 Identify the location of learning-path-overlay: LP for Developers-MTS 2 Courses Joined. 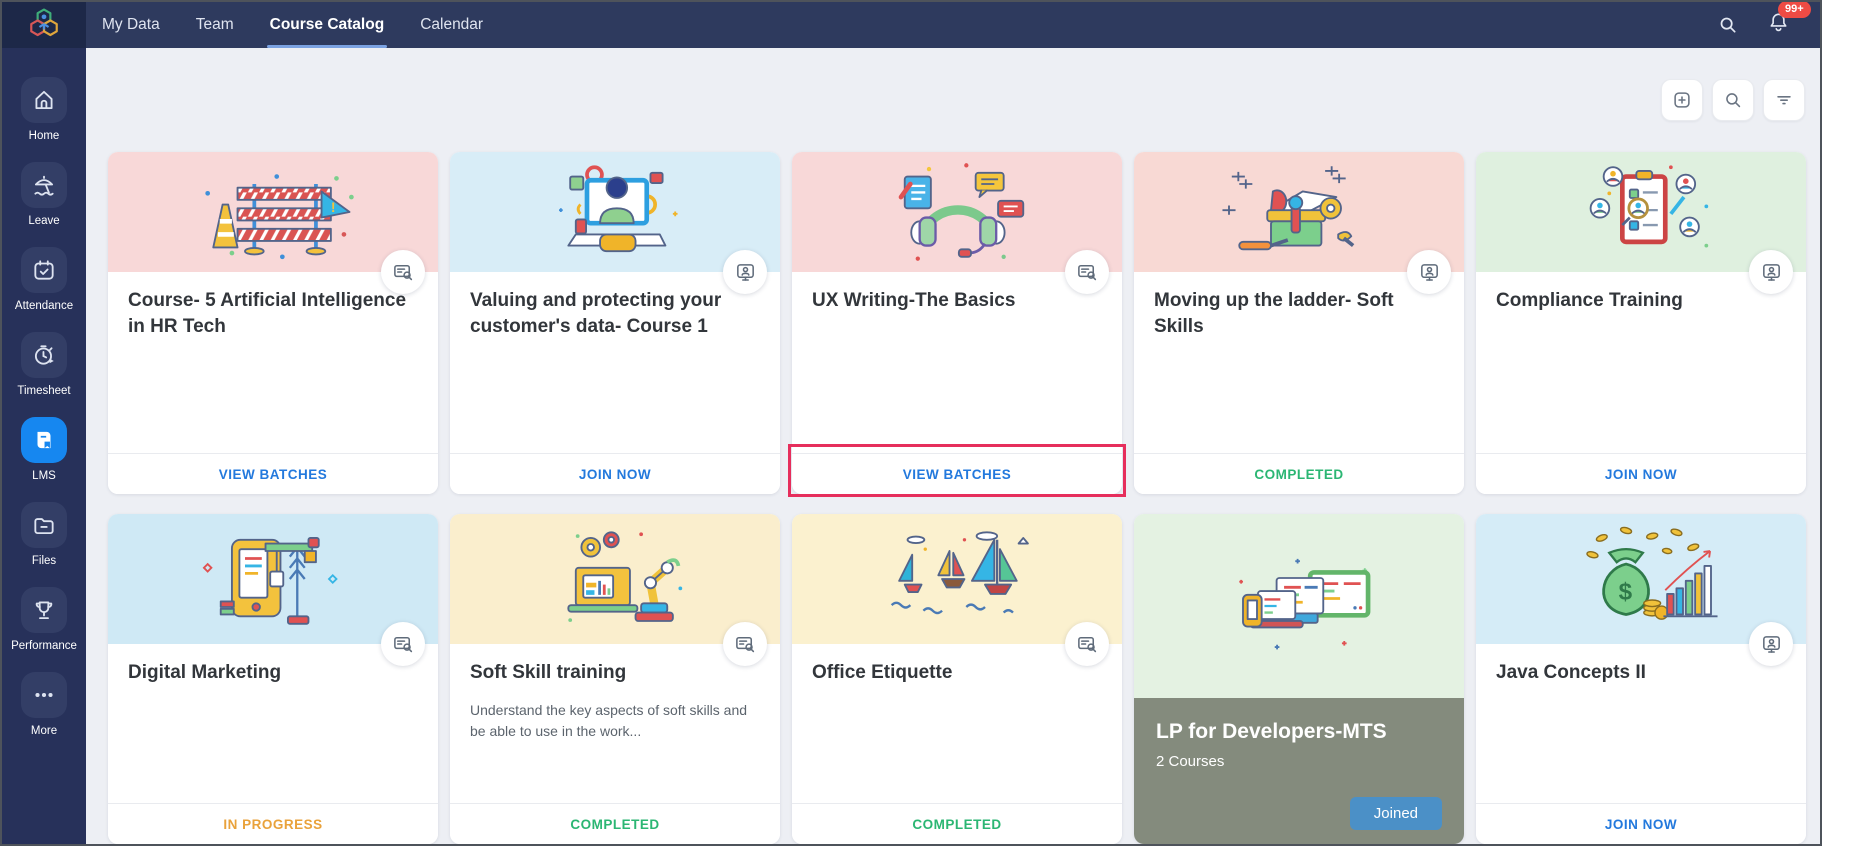
(1299, 771).